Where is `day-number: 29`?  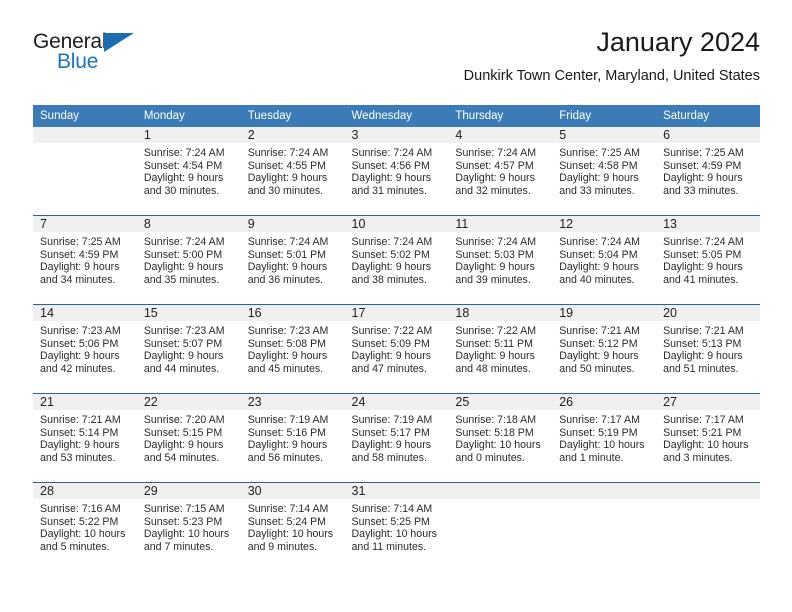
day-number: 29 is located at coordinates (188, 491).